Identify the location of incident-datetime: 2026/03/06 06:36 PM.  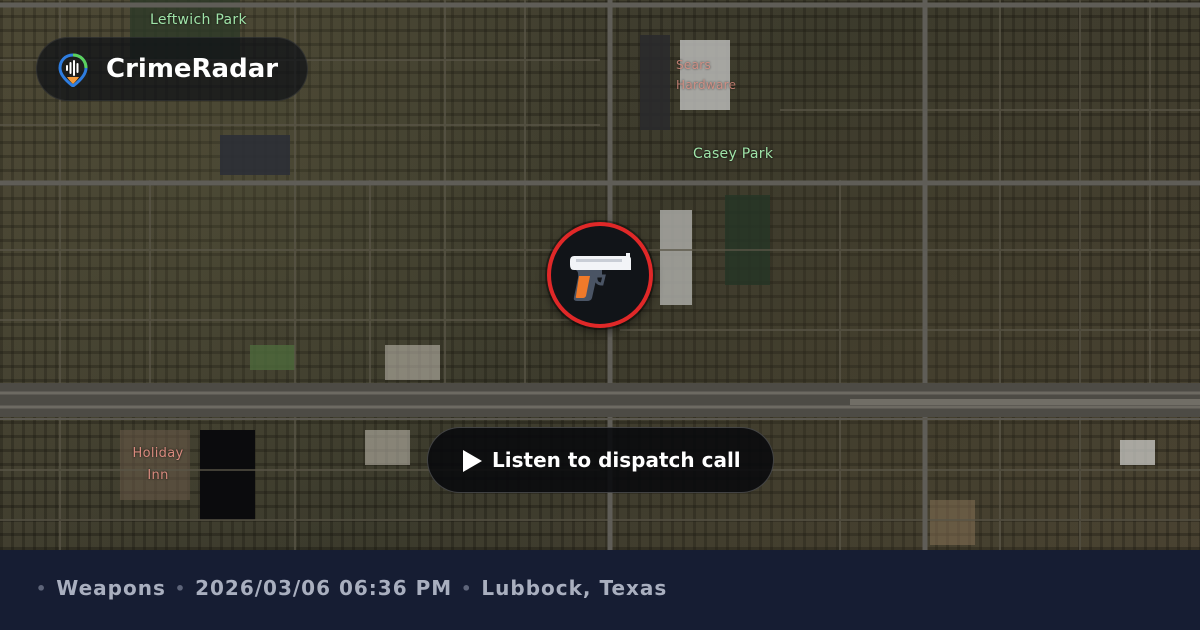
(324, 588).